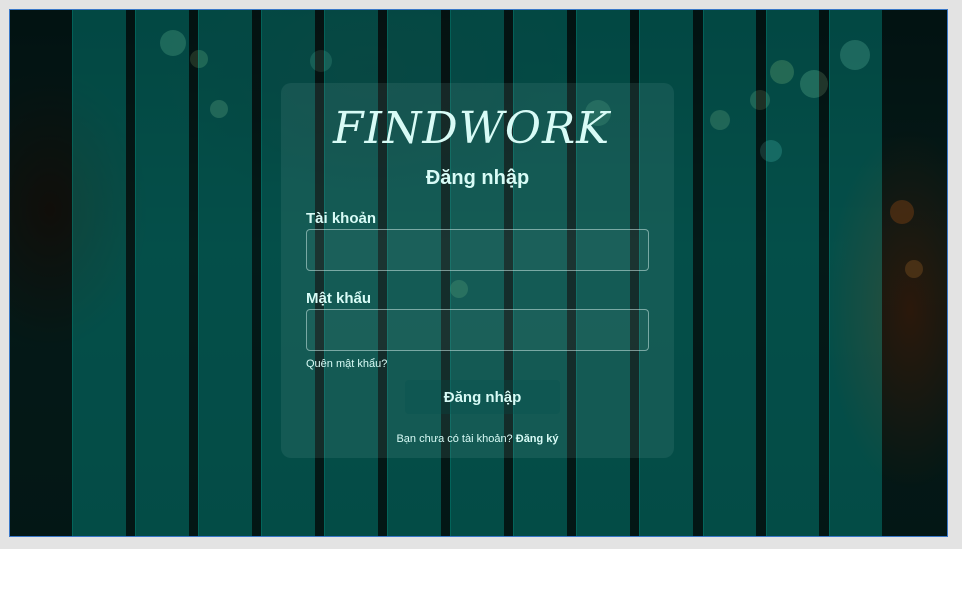 This screenshot has height=609, width=962. Describe the element at coordinates (537, 439) in the screenshot. I see `signup-link: Đăng ký` at that location.